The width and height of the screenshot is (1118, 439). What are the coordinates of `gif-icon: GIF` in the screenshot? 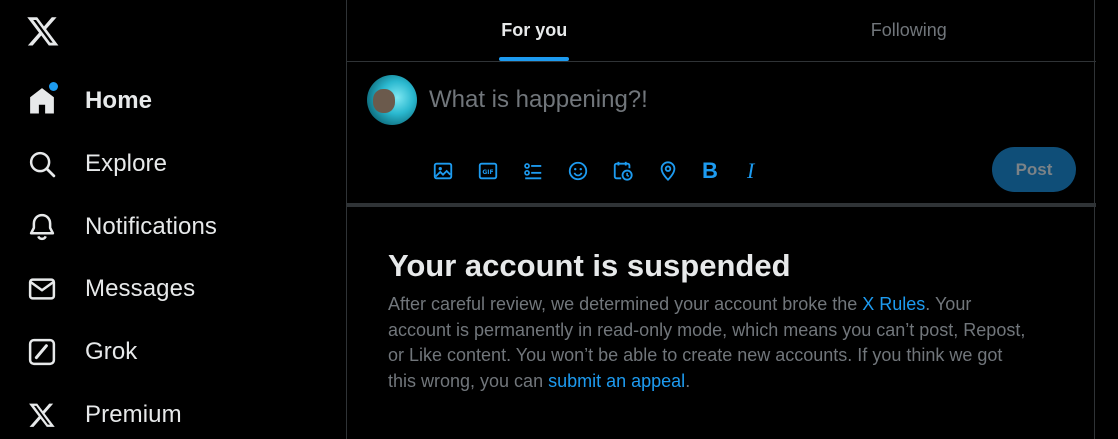 It's located at (498, 171).